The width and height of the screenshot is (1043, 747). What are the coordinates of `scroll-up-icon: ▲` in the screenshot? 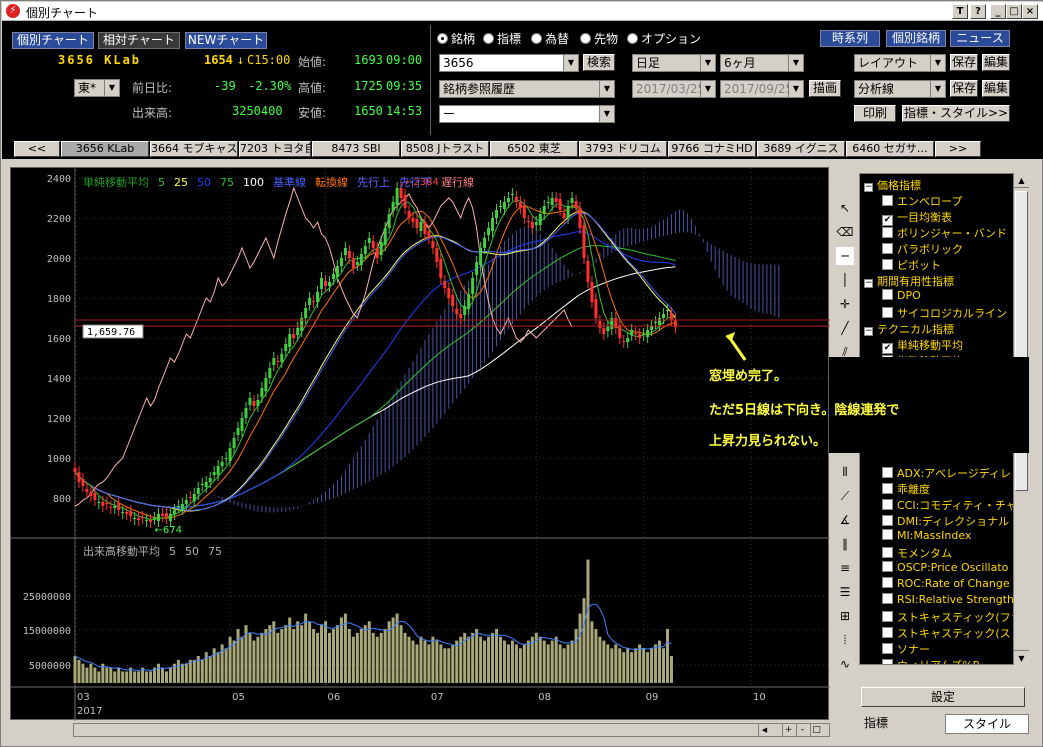 It's located at (1021, 180).